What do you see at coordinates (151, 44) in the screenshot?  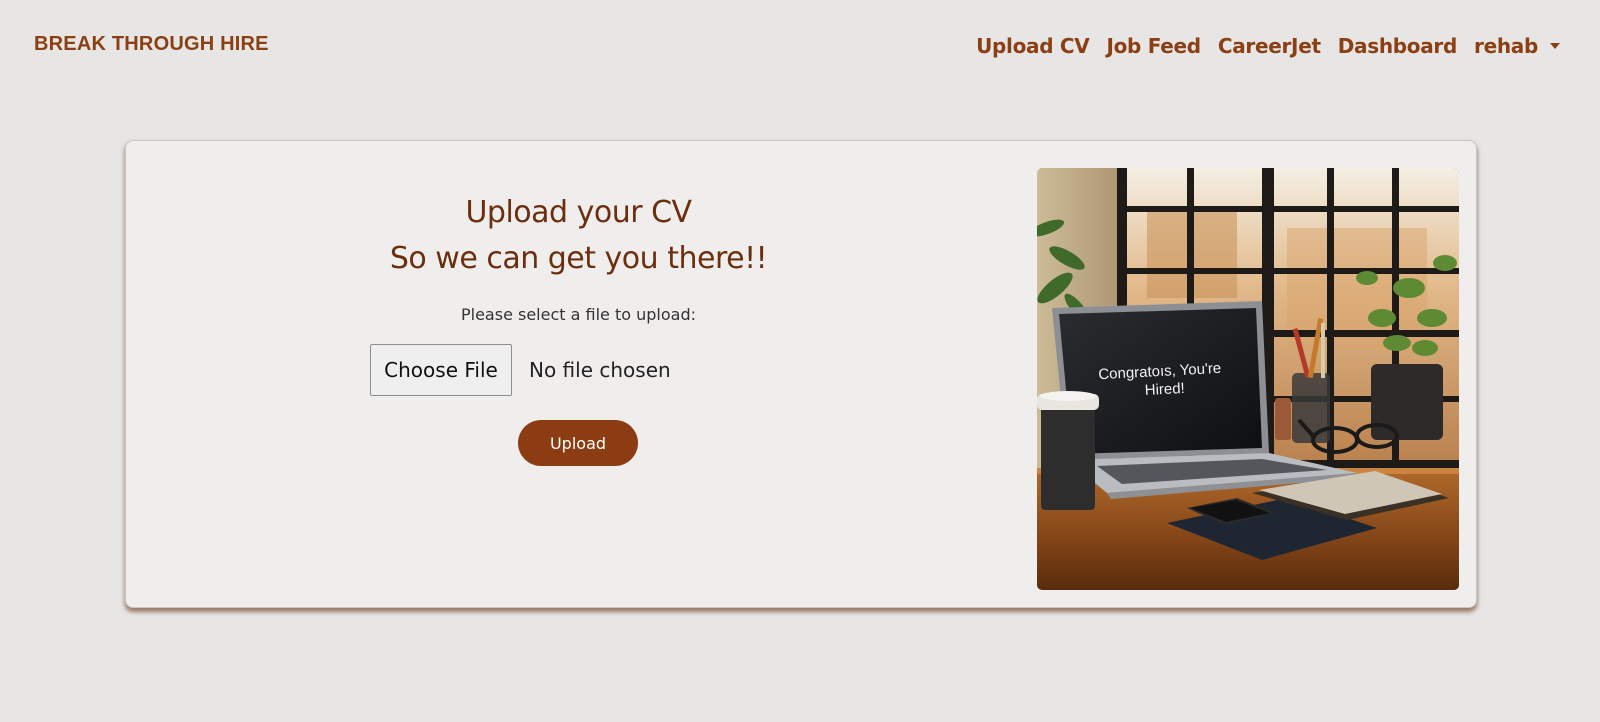 I see `brand-logo: BREAK THROUGH HIRE` at bounding box center [151, 44].